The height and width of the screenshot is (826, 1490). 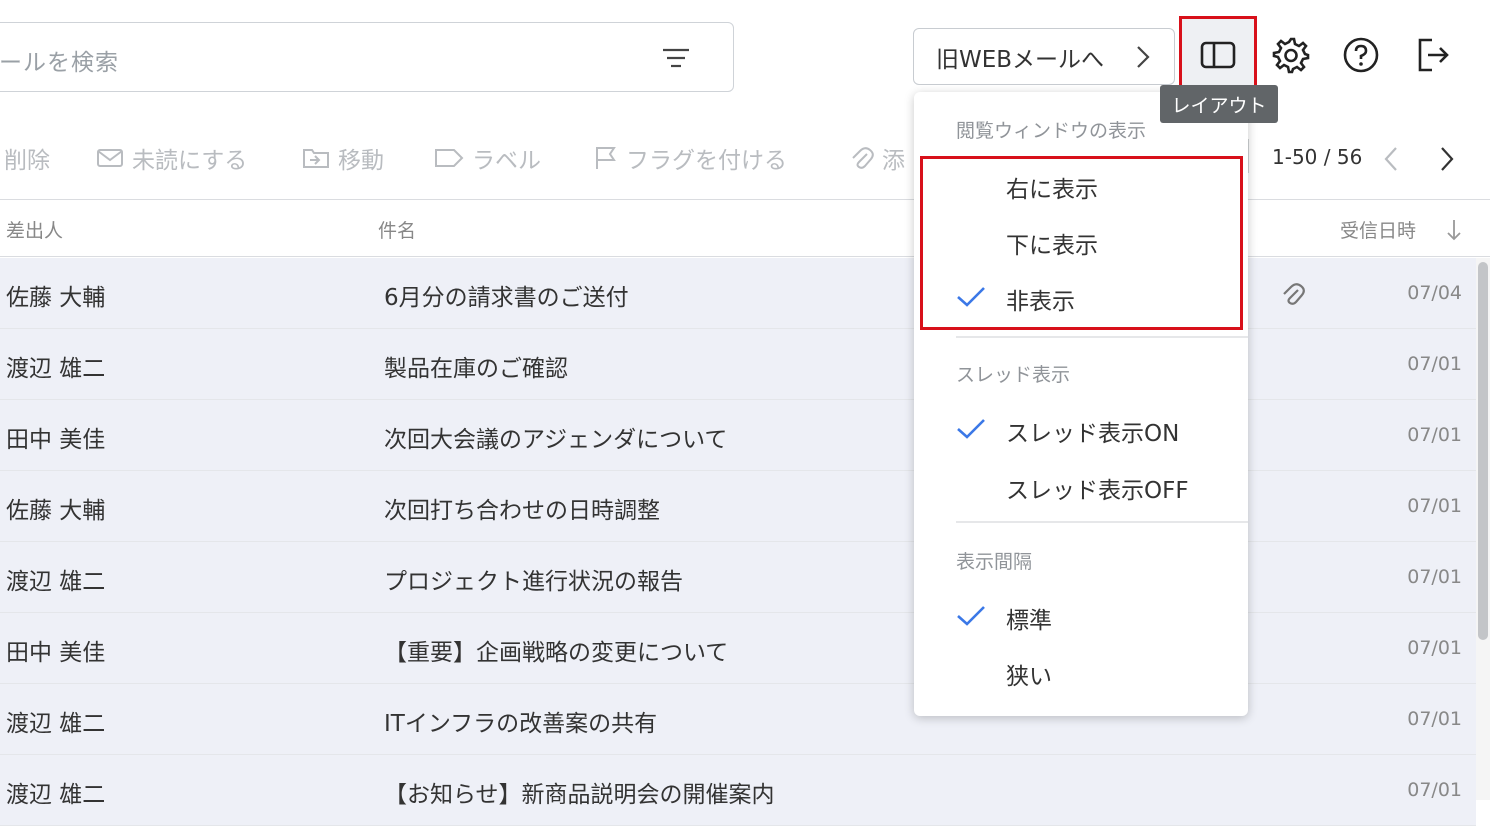 I want to click on table-row: 佐藤 大輔 6月分の請求書のご送付 07/04, so click(x=738, y=293).